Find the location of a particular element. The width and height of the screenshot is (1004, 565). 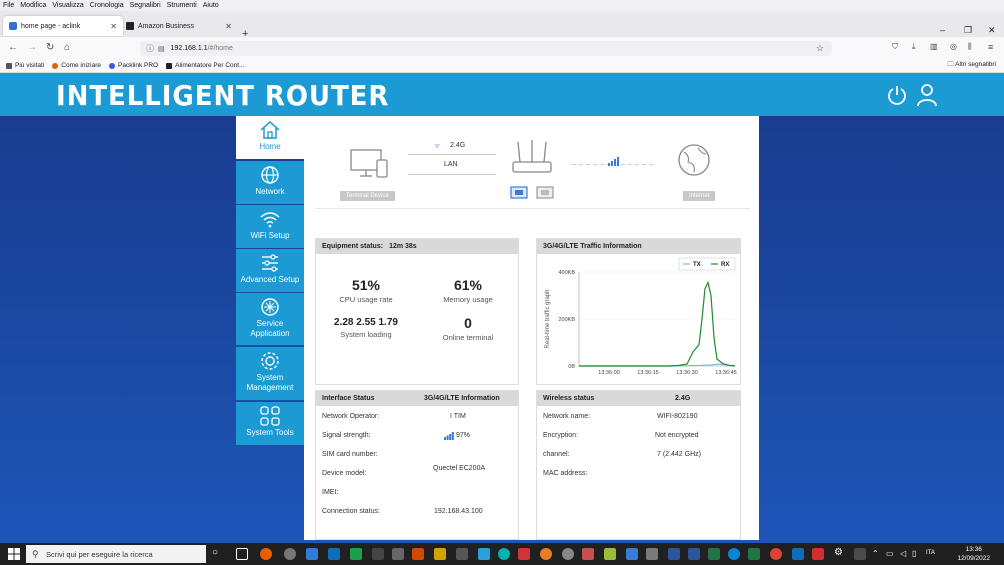

user-icon is located at coordinates (927, 95).